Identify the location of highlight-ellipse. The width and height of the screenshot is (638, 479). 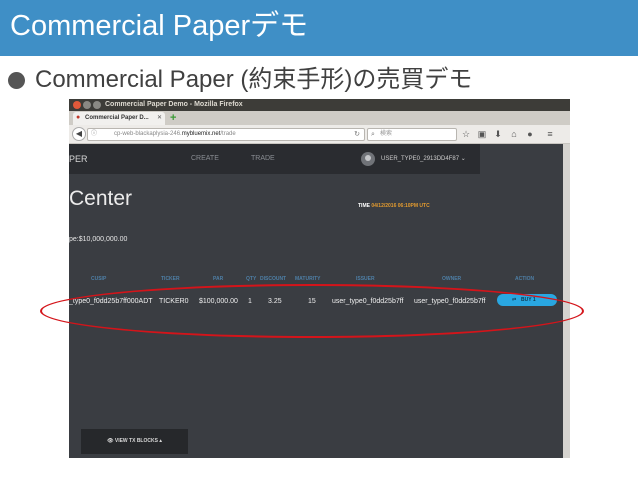
(312, 311).